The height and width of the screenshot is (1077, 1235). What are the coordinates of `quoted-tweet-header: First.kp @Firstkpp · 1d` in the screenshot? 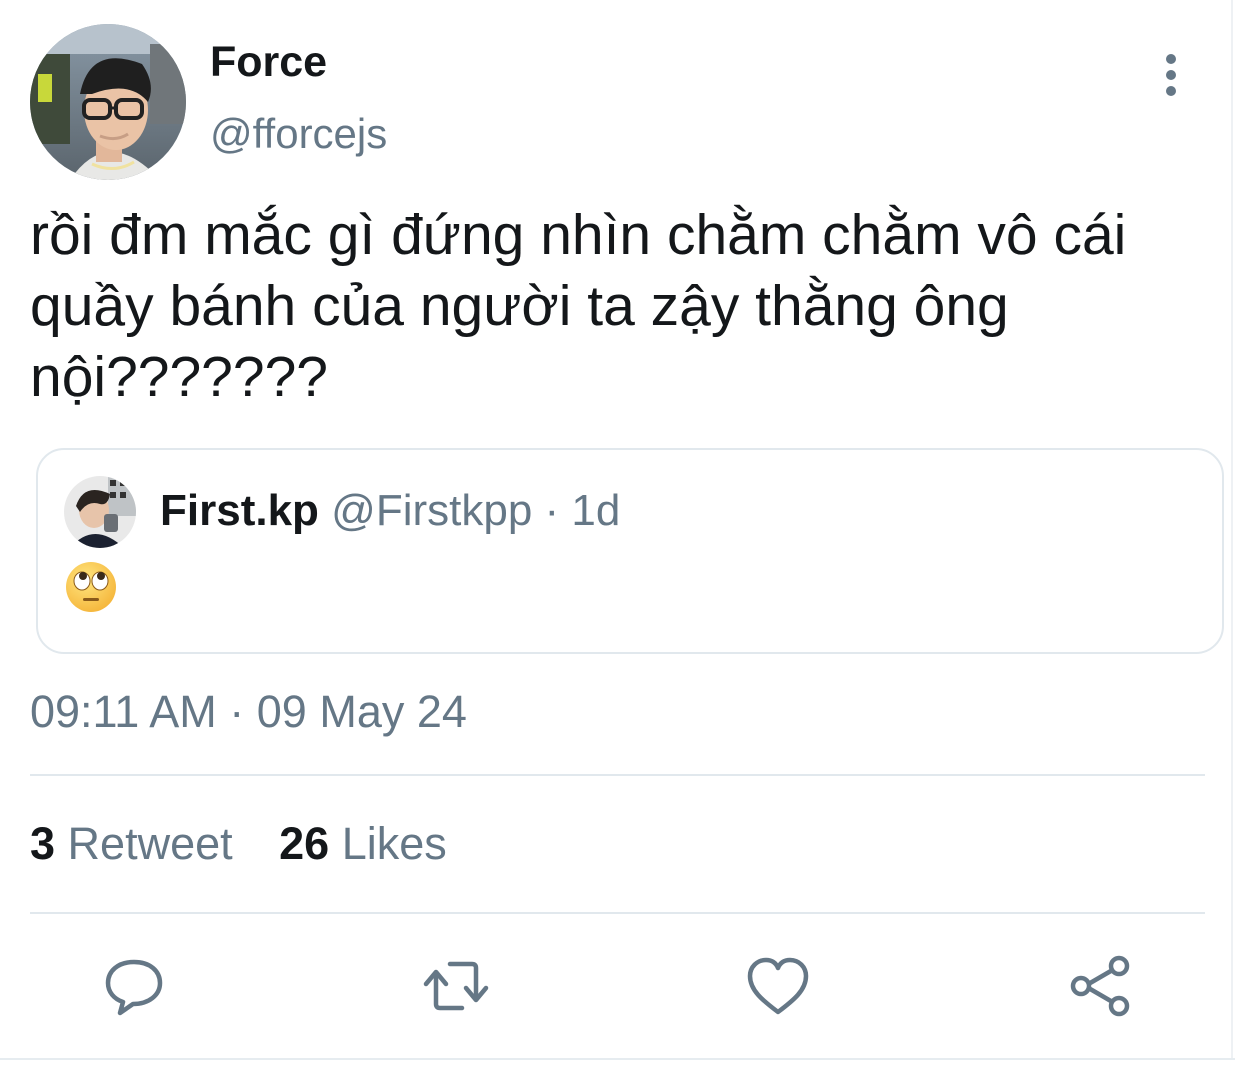 It's located at (390, 511).